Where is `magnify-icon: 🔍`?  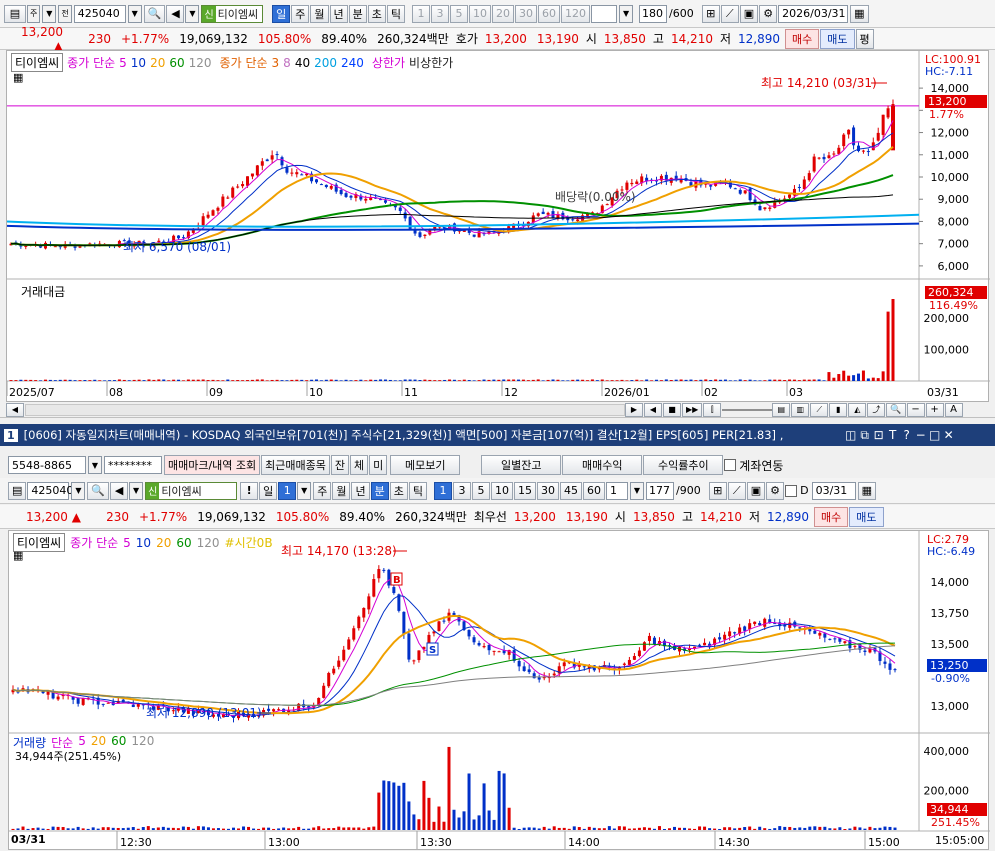
magnify-icon: 🔍 is located at coordinates (896, 409).